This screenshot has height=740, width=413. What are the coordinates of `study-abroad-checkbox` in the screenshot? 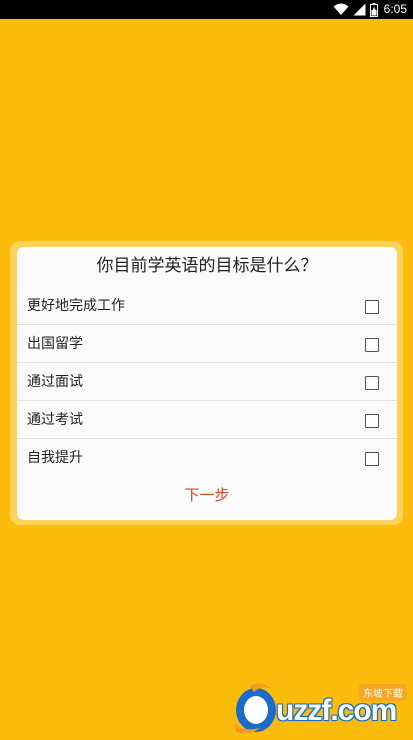 It's located at (372, 345).